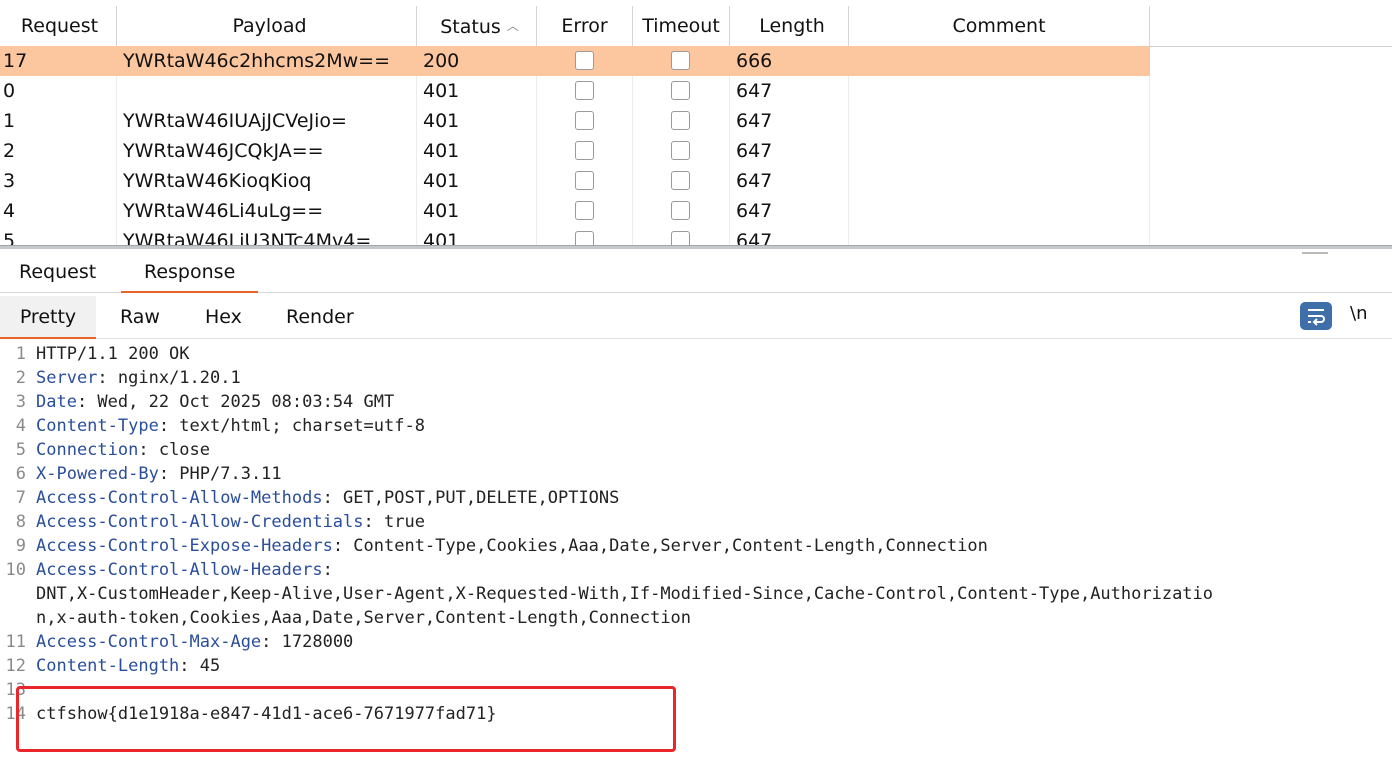 Image resolution: width=1392 pixels, height=763 pixels. What do you see at coordinates (58, 211) in the screenshot?
I see `request-number-cell: 4` at bounding box center [58, 211].